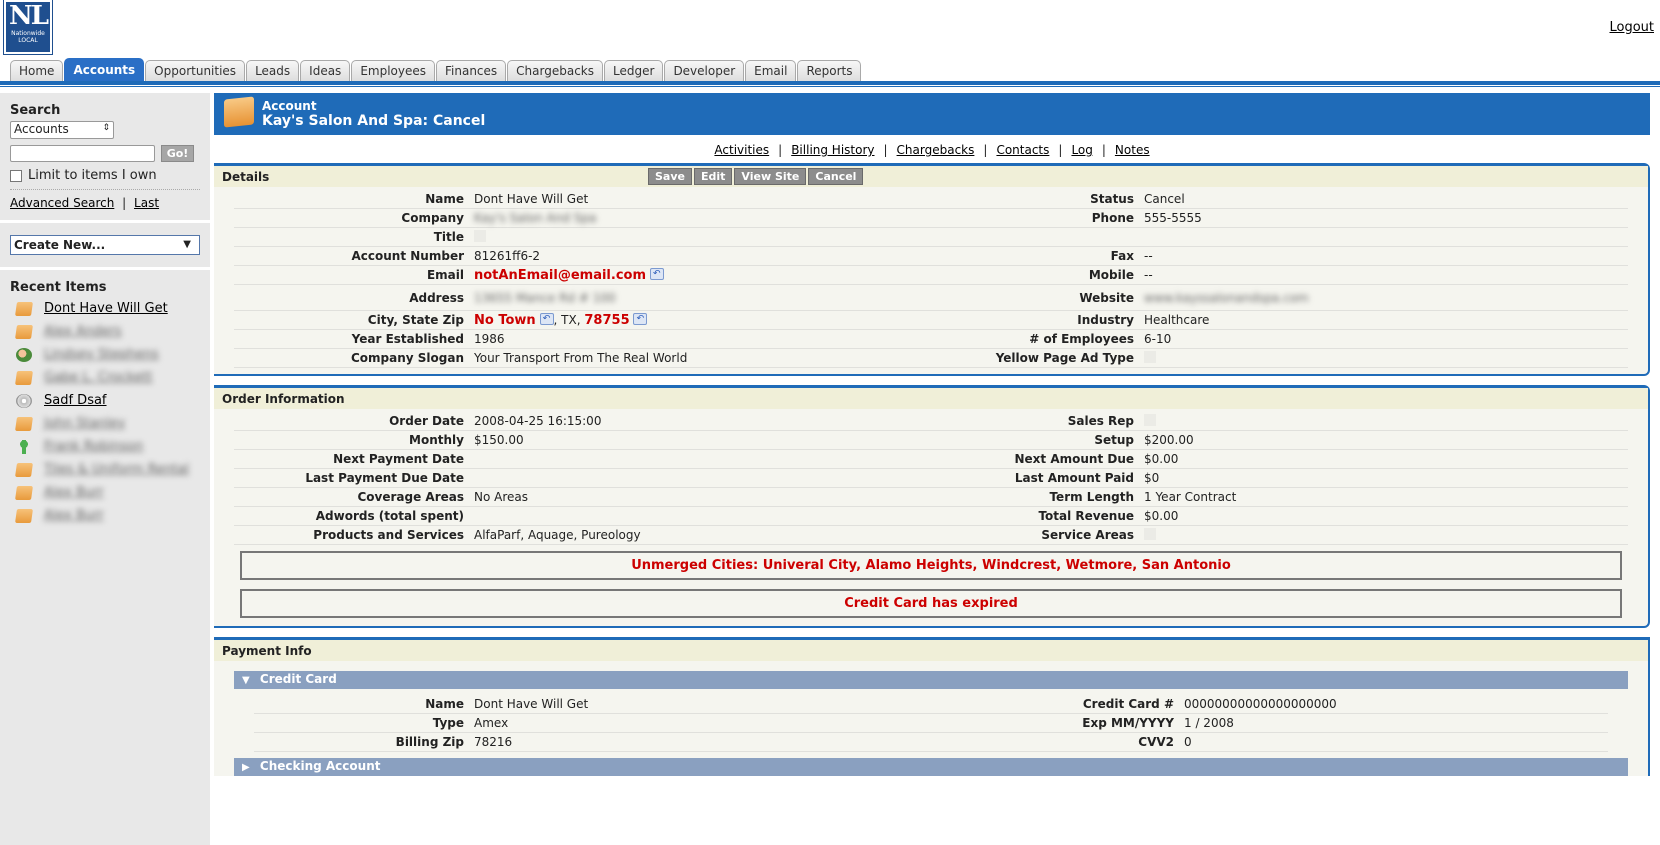 The image size is (1660, 845). Describe the element at coordinates (448, 237) in the screenshot. I see `title-label: Title` at that location.